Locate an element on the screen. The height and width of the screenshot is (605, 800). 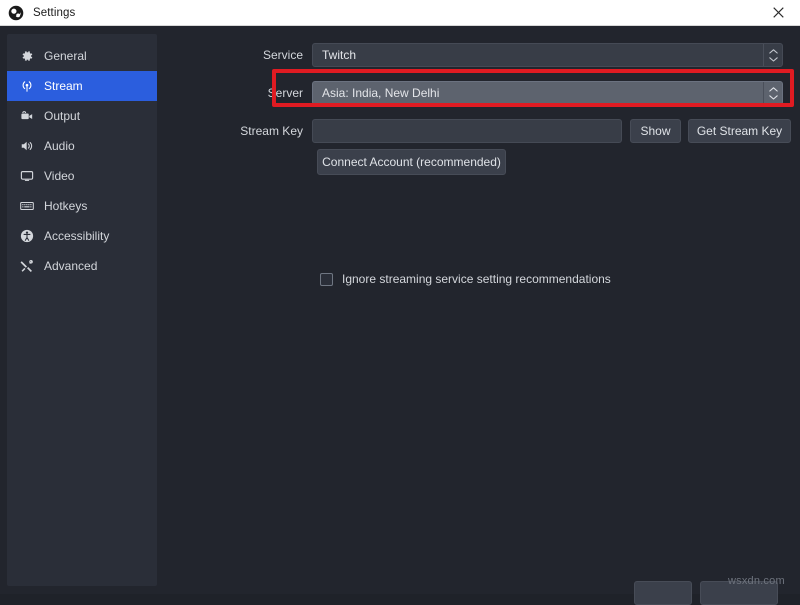
sidebar-item-accessibility: Accessibility is located at coordinates (82, 236).